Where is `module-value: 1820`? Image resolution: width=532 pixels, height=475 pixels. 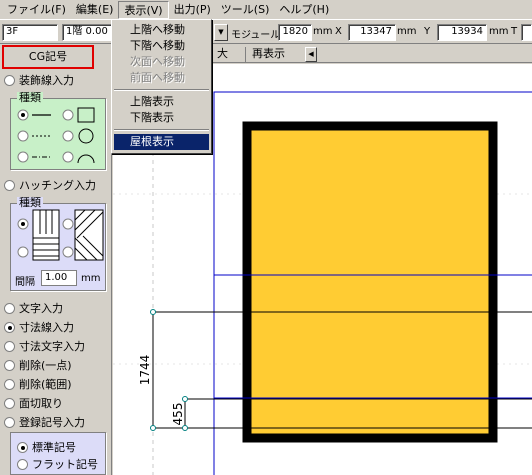 module-value: 1820 is located at coordinates (295, 31).